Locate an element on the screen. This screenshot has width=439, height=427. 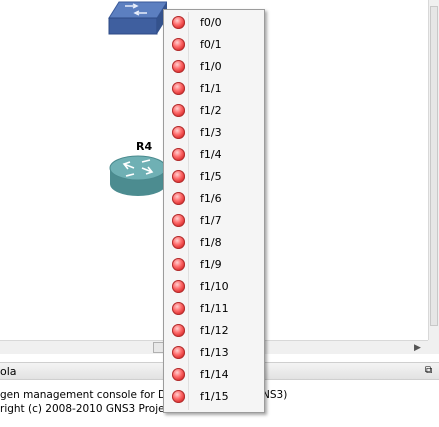
menu-item-interface: f0/0 is located at coordinates (214, 22).